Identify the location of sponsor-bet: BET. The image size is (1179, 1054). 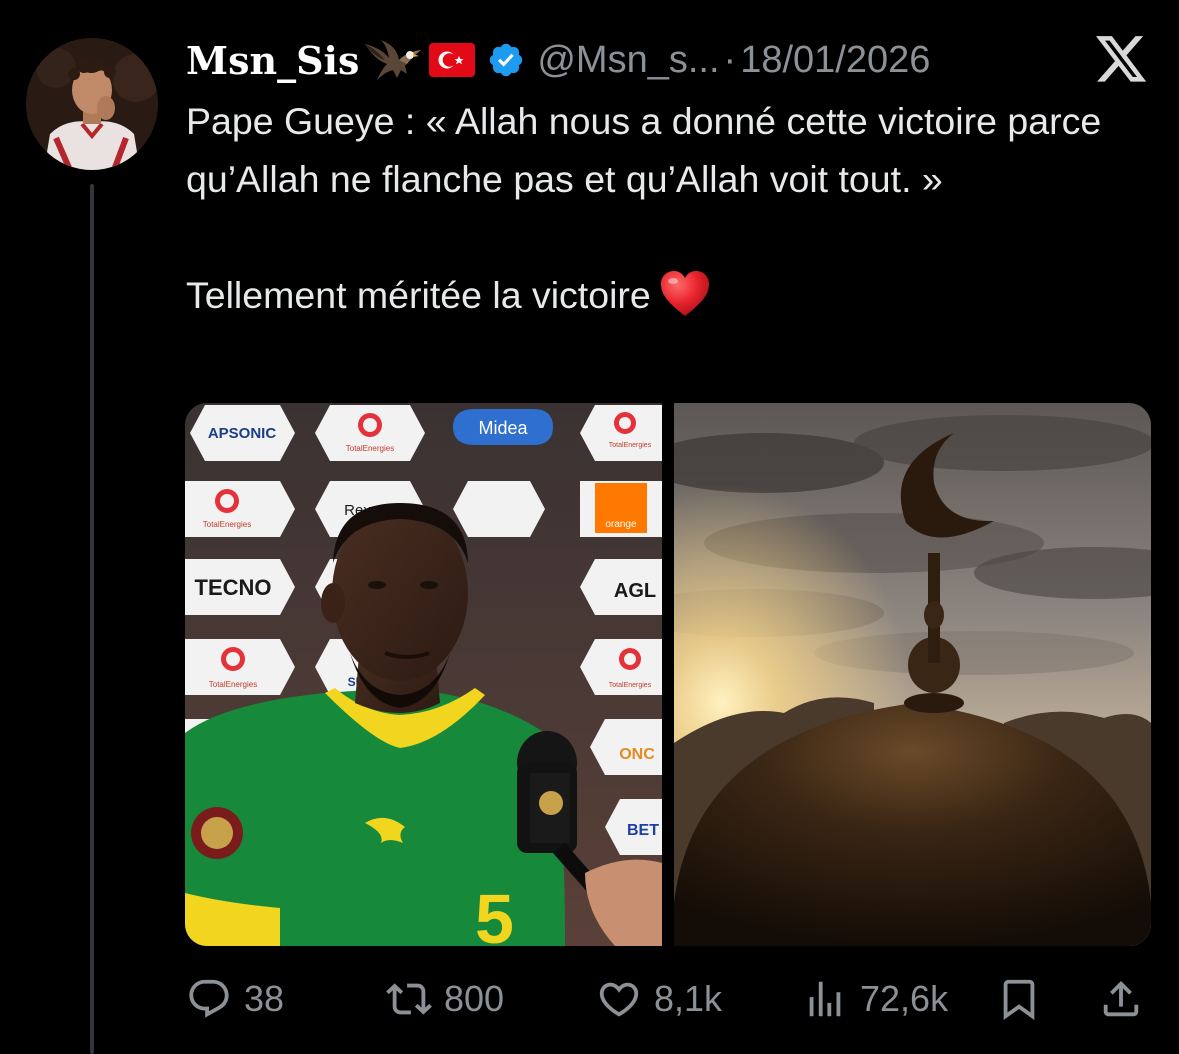
(643, 830).